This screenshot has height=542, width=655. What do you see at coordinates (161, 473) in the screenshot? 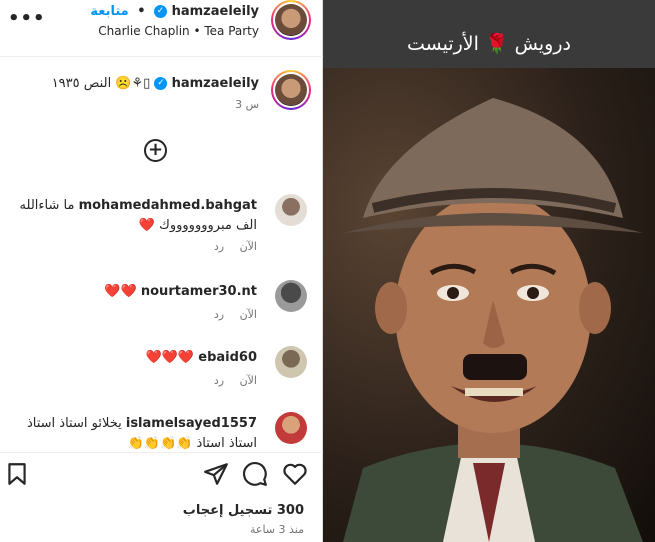
I see `post-actions` at bounding box center [161, 473].